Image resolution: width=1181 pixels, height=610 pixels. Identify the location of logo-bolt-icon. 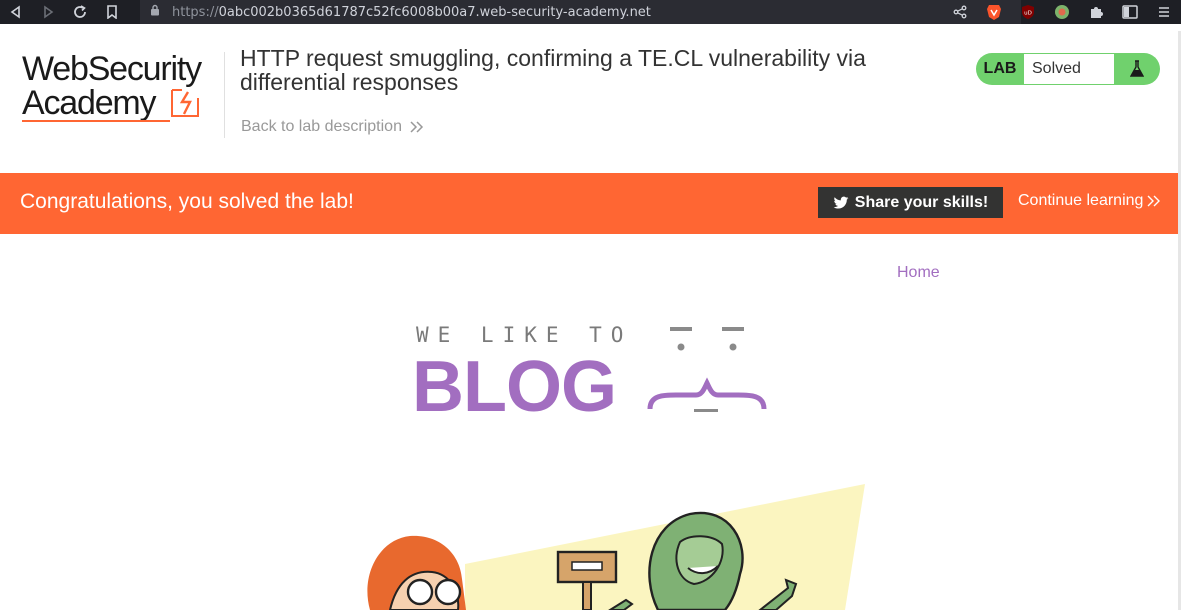
(185, 103).